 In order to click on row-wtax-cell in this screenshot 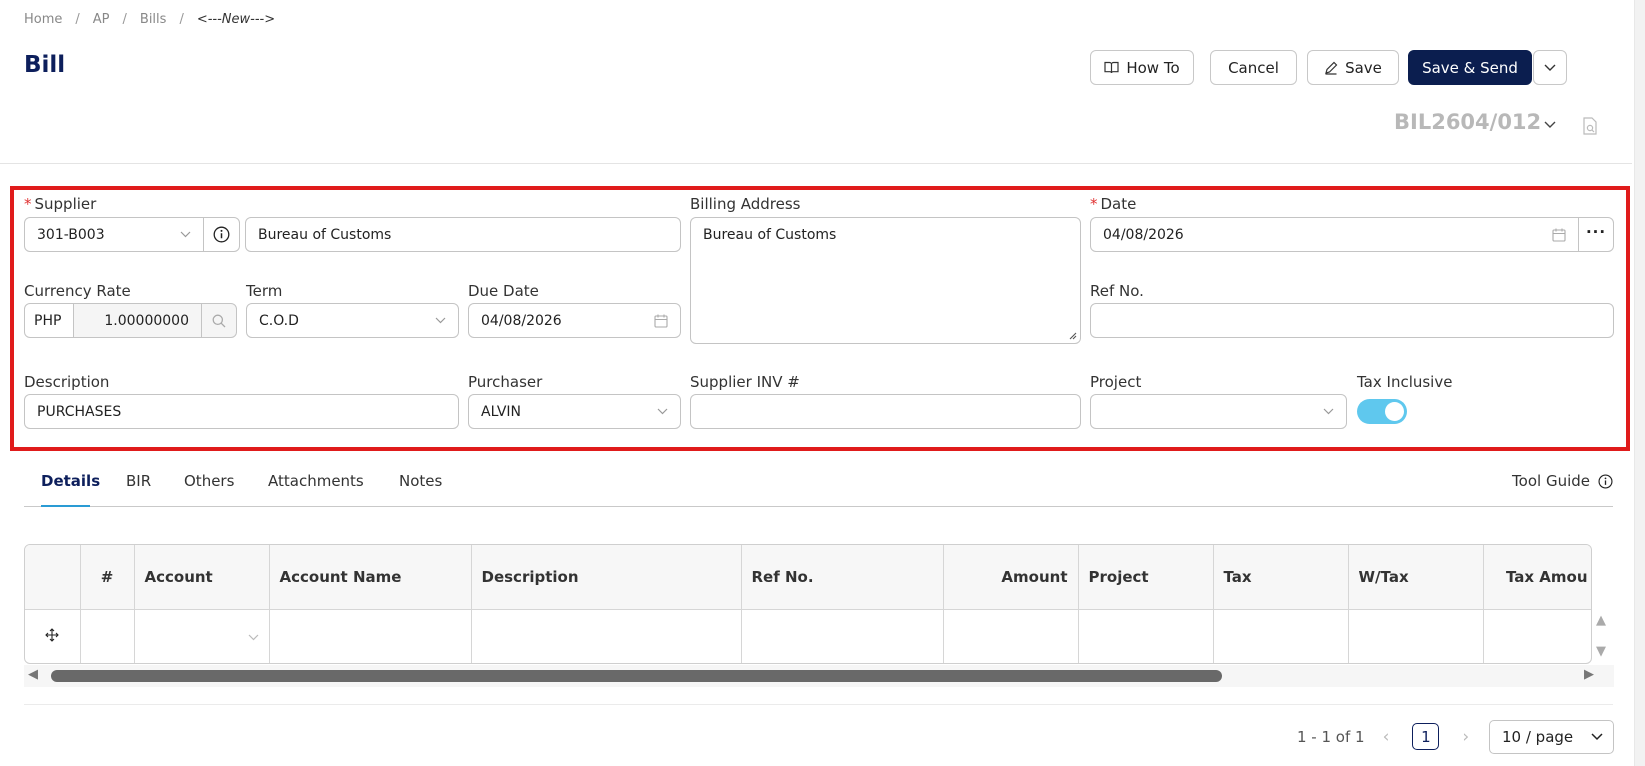, I will do `click(1416, 636)`.